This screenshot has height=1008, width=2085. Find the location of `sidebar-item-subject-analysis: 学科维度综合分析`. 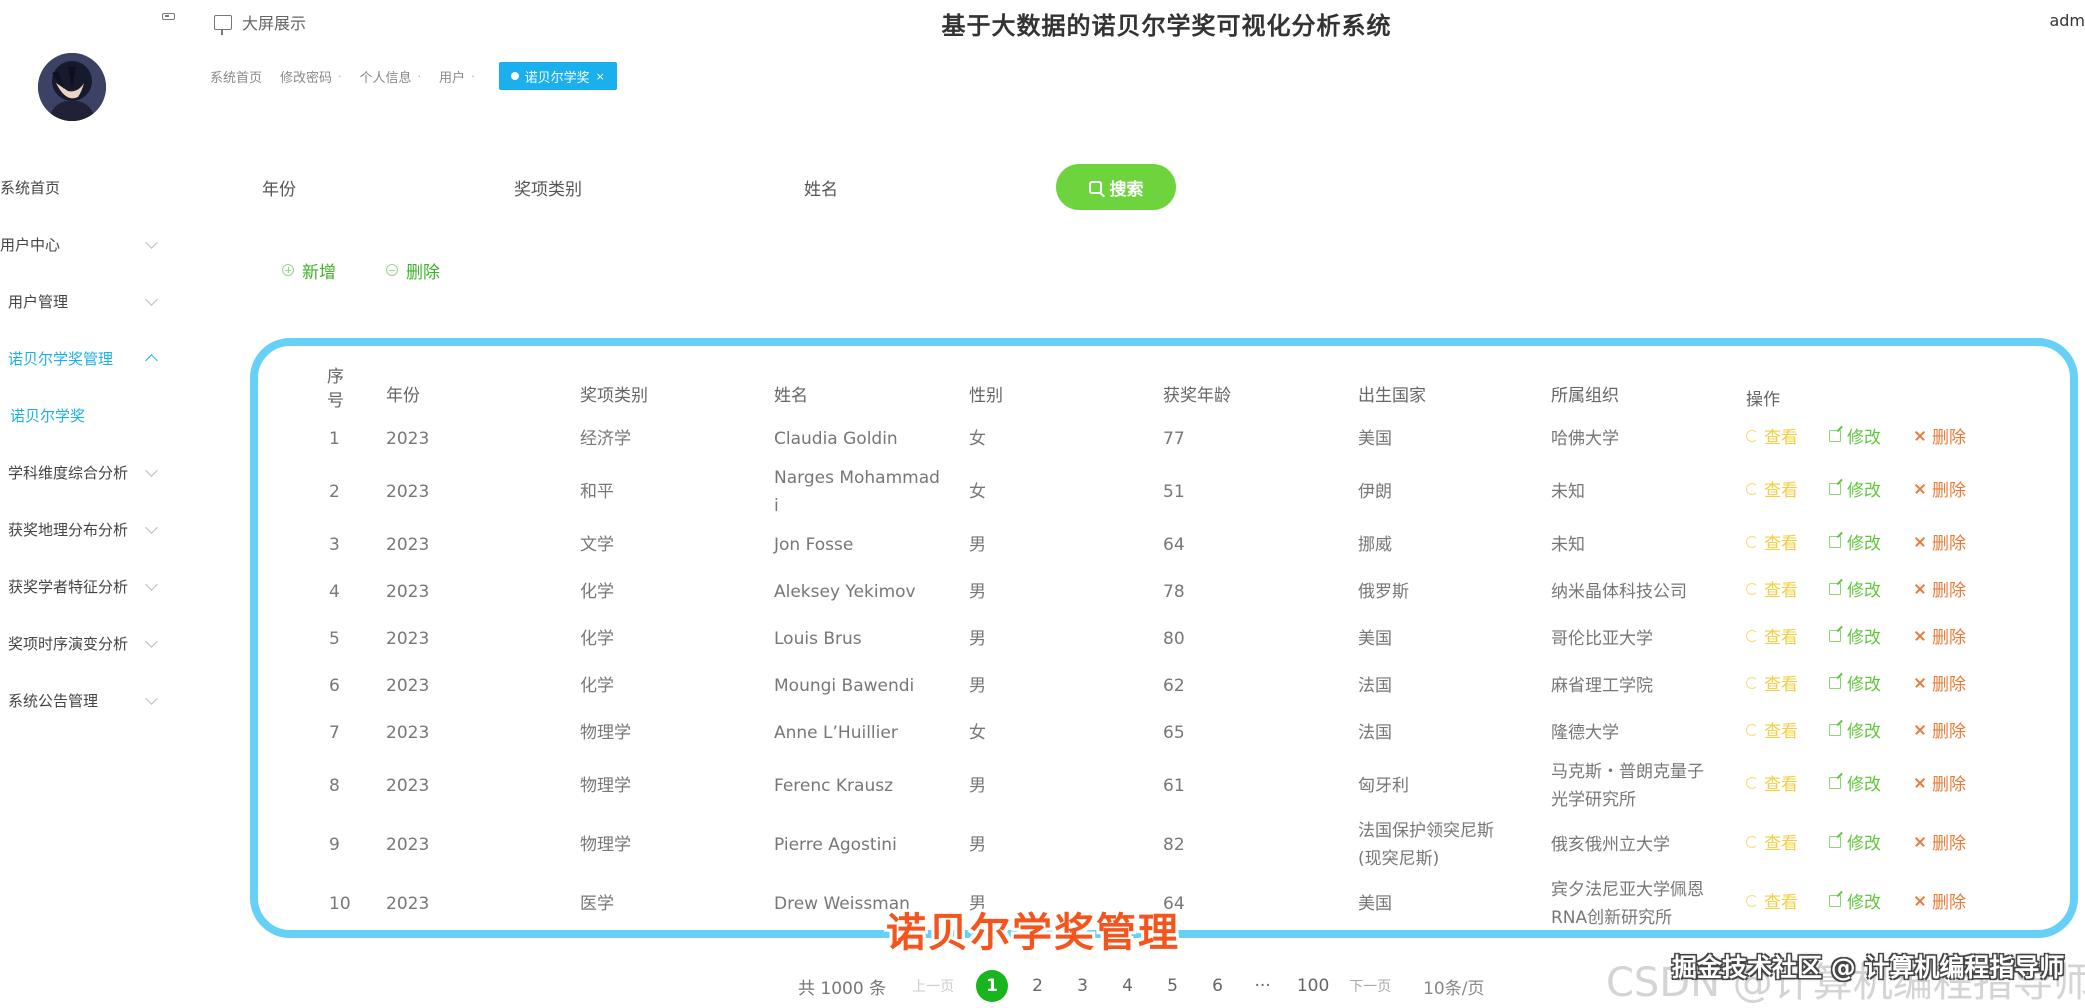

sidebar-item-subject-analysis: 学科维度综合分析 is located at coordinates (80, 472).